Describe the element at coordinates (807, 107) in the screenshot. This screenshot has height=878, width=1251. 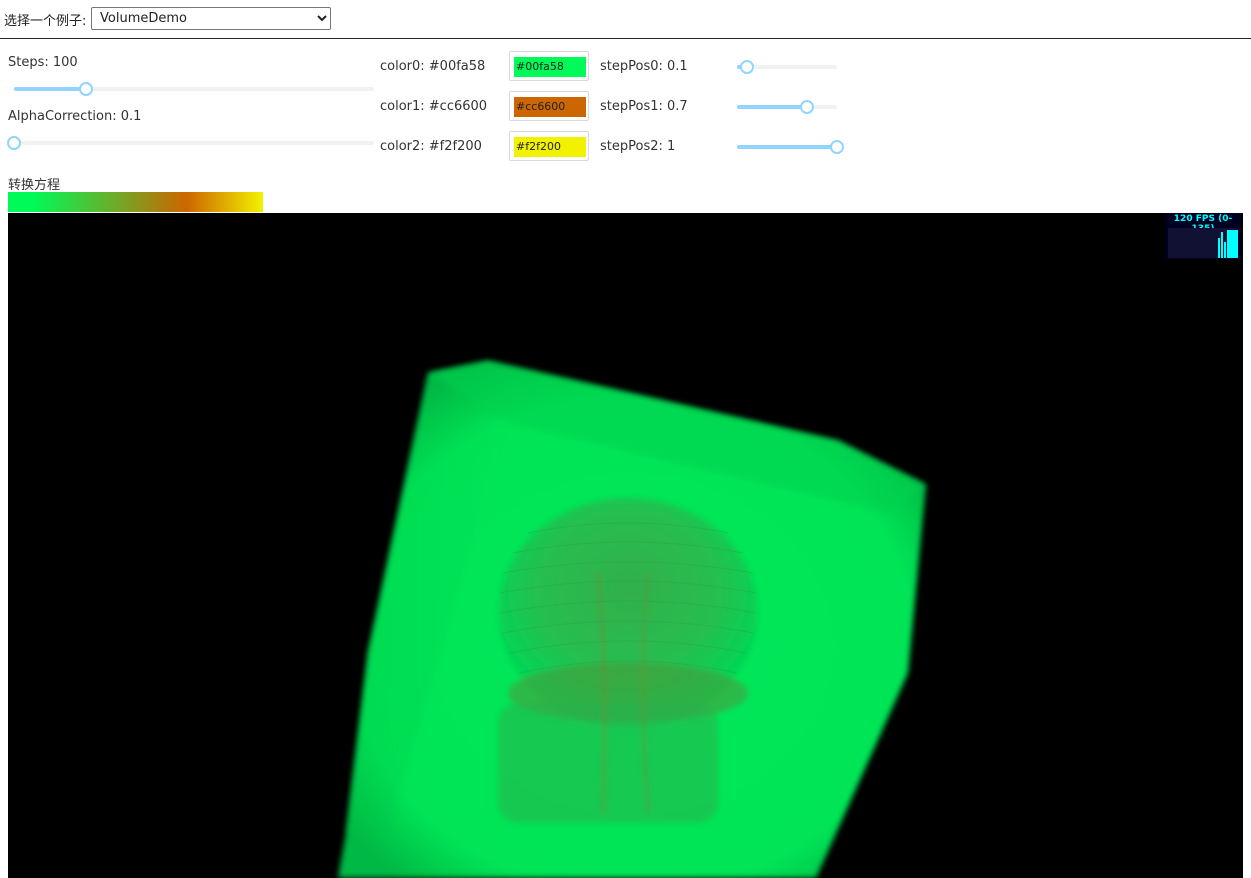
I see `steppos1-slider-handle` at that location.